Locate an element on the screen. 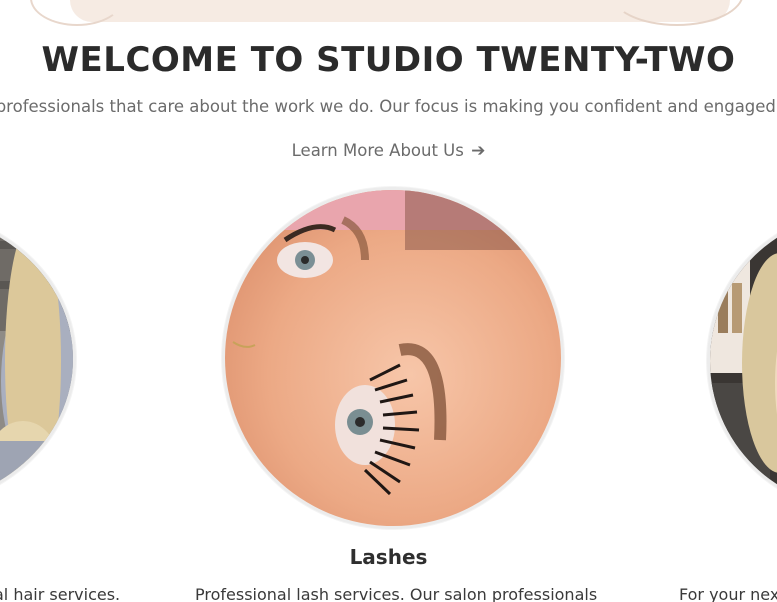  salon-photo is located at coordinates (743, 361).